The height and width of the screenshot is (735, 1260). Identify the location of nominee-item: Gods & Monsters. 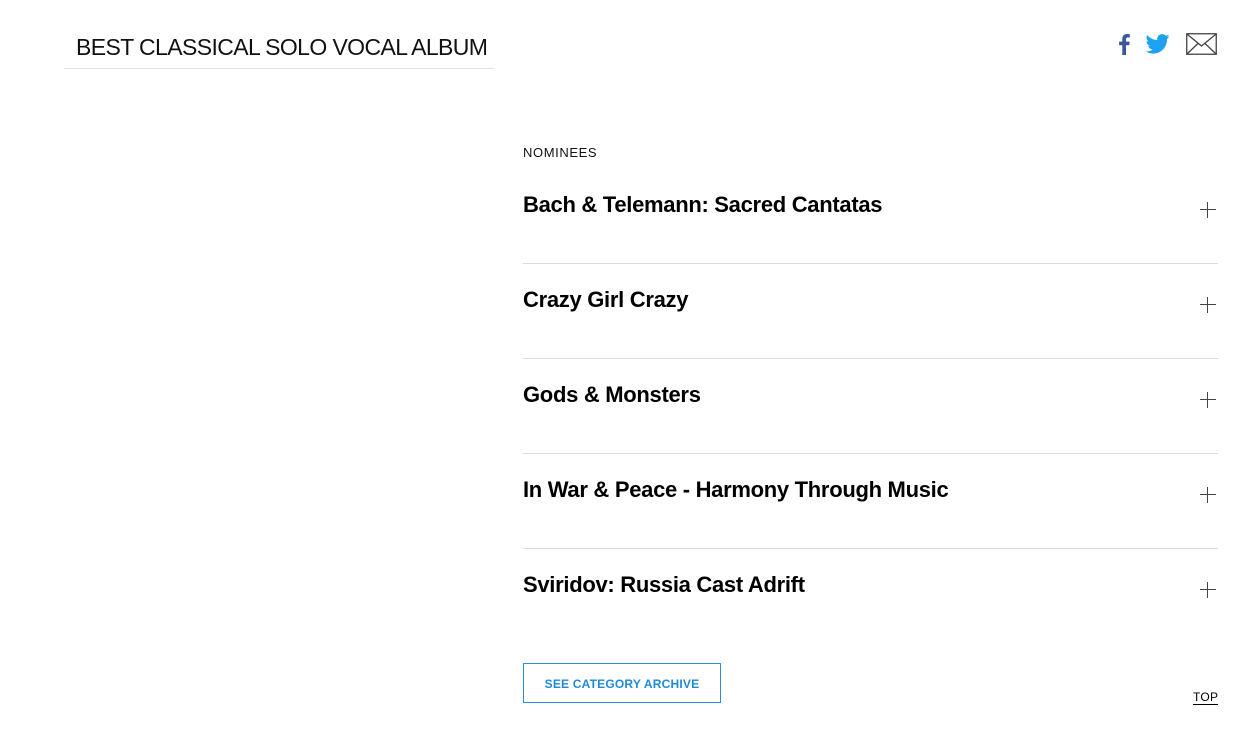
(870, 405).